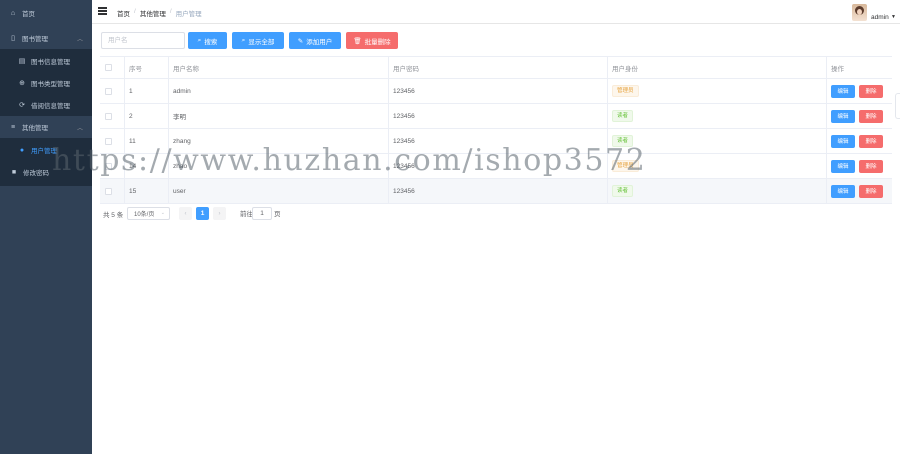 This screenshot has width=900, height=454. Describe the element at coordinates (716, 67) in the screenshot. I see `column-header-role: 用户身份` at that location.